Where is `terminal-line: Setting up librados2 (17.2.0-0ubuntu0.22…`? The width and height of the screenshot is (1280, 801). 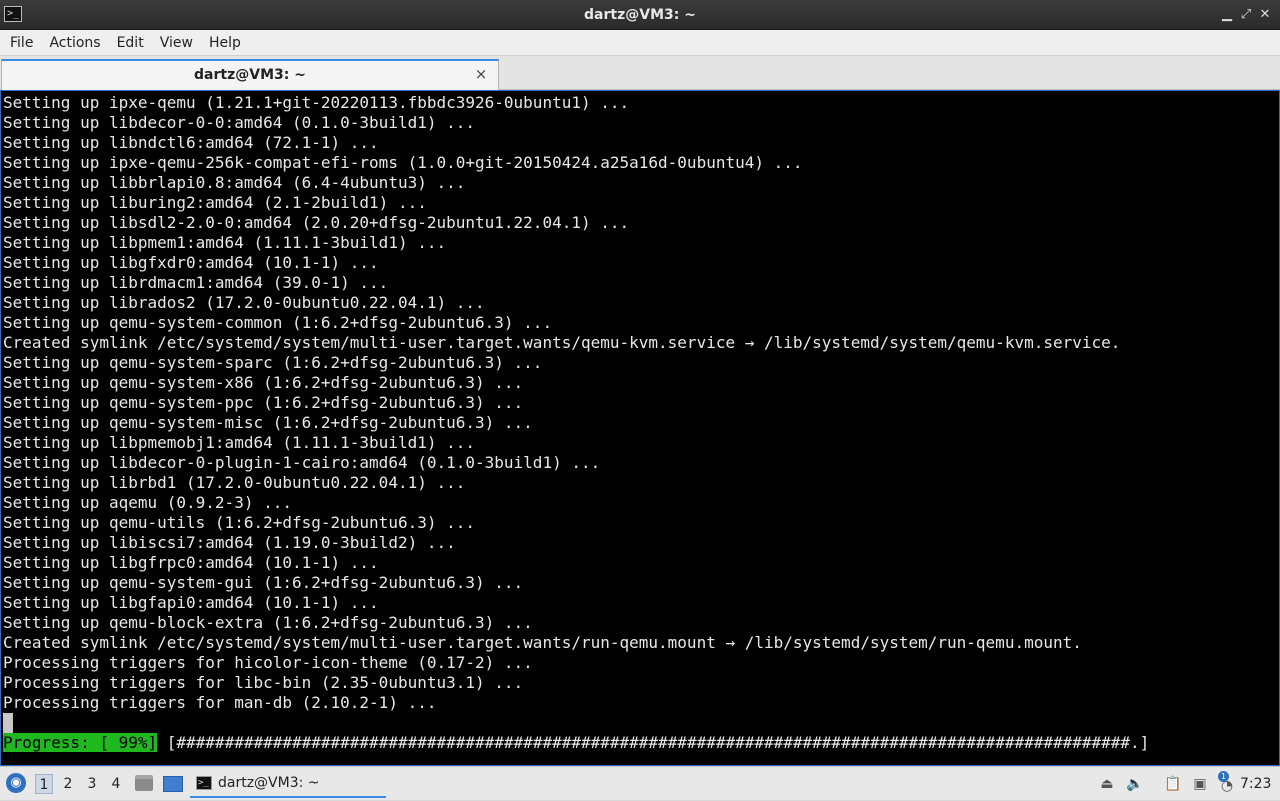
terminal-line: Setting up librados2 (17.2.0-0ubuntu0.22… is located at coordinates (244, 302).